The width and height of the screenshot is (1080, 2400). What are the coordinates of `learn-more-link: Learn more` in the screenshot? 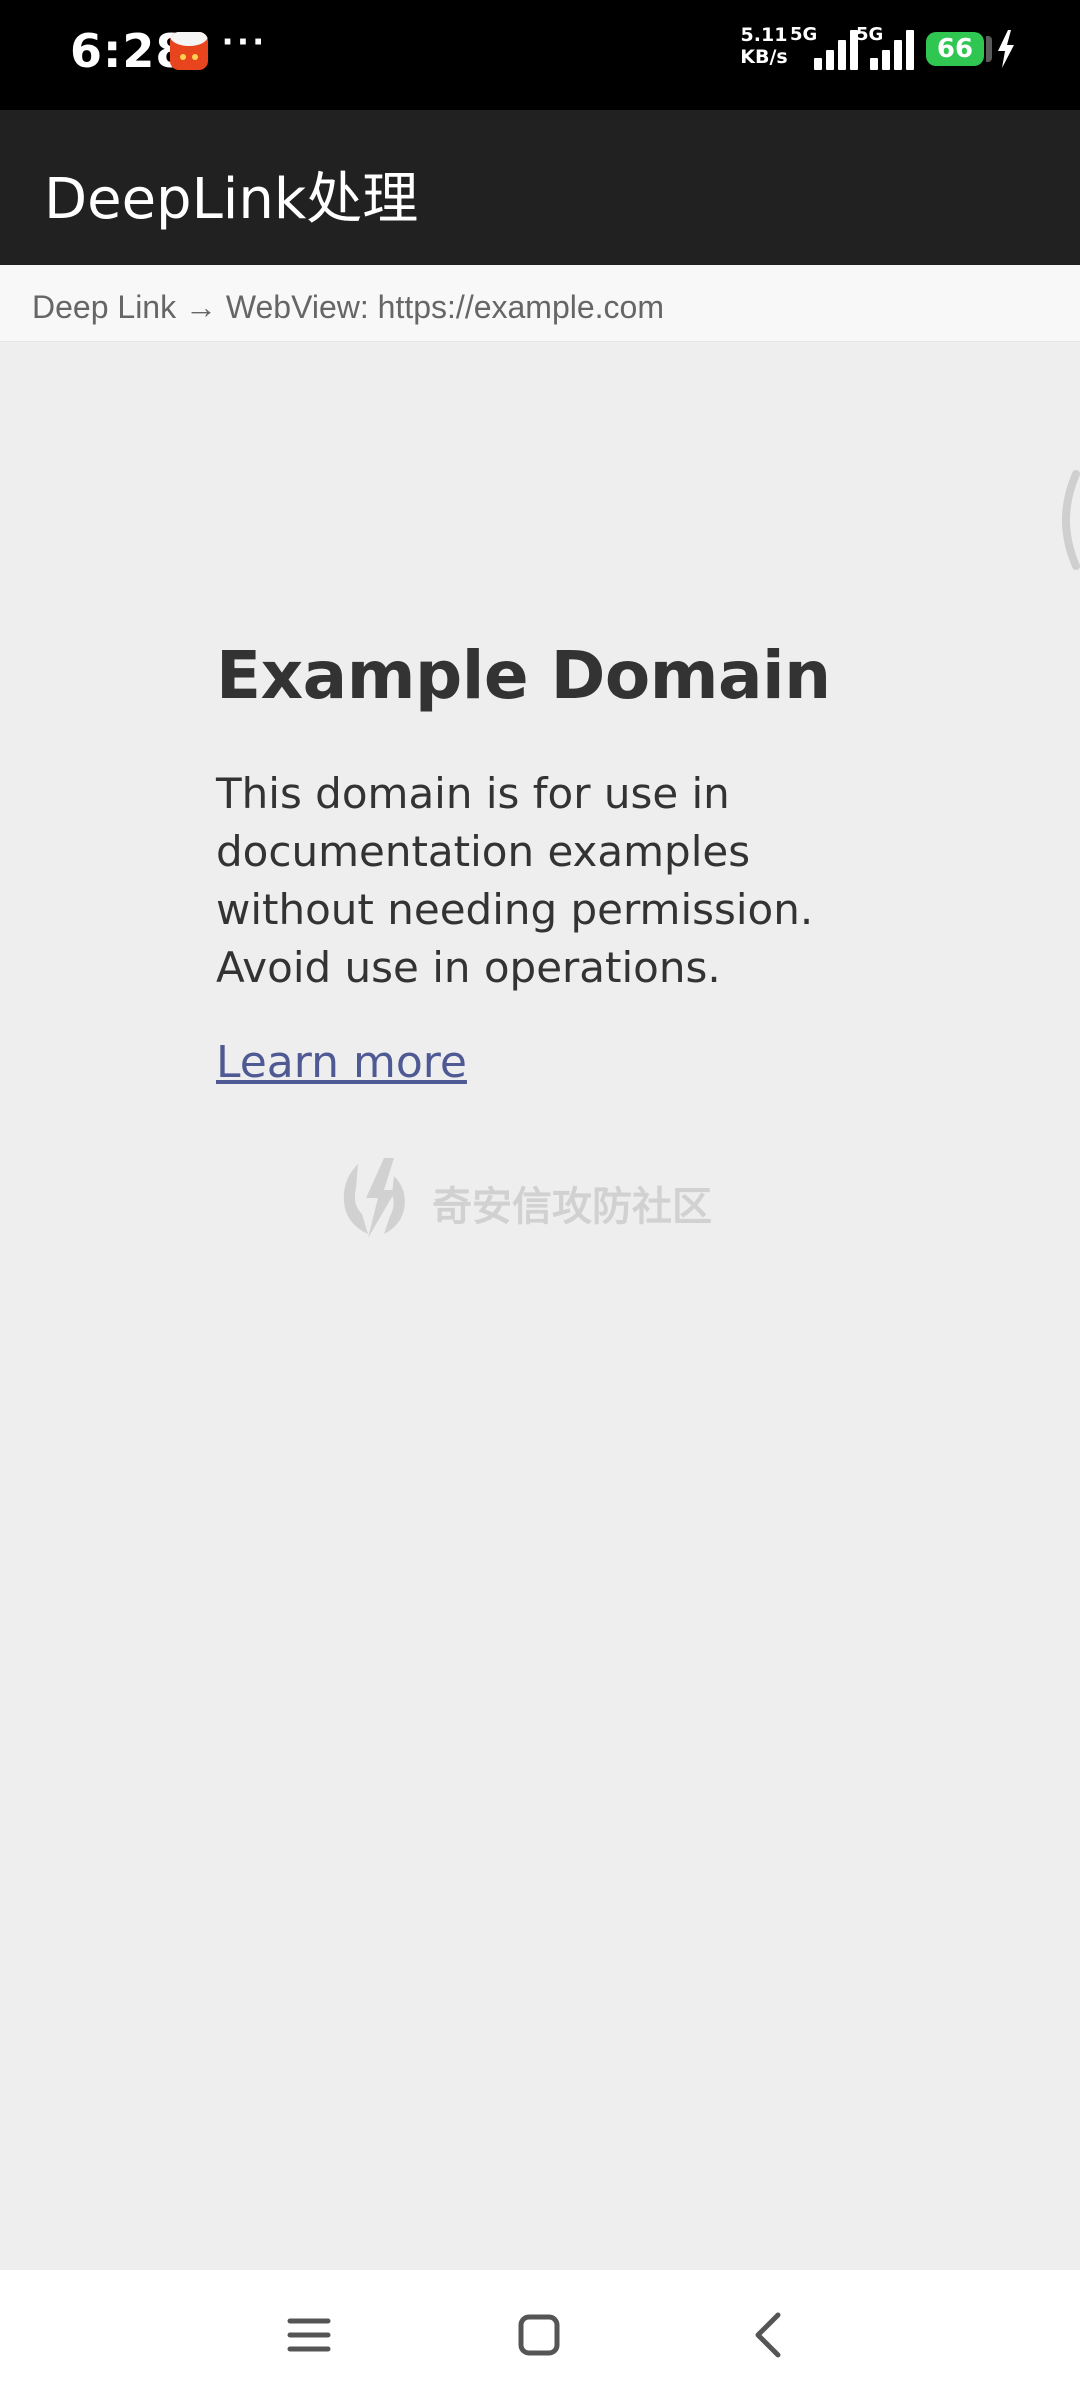 It's located at (341, 1062).